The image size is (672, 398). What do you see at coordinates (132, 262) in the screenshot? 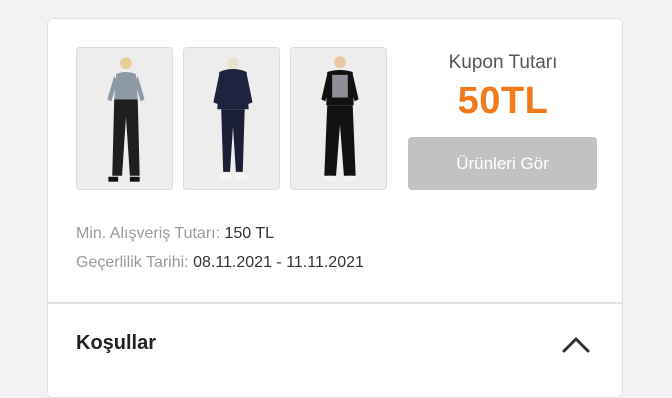
I see `validity-label: Geçerlilik Tarihi:` at bounding box center [132, 262].